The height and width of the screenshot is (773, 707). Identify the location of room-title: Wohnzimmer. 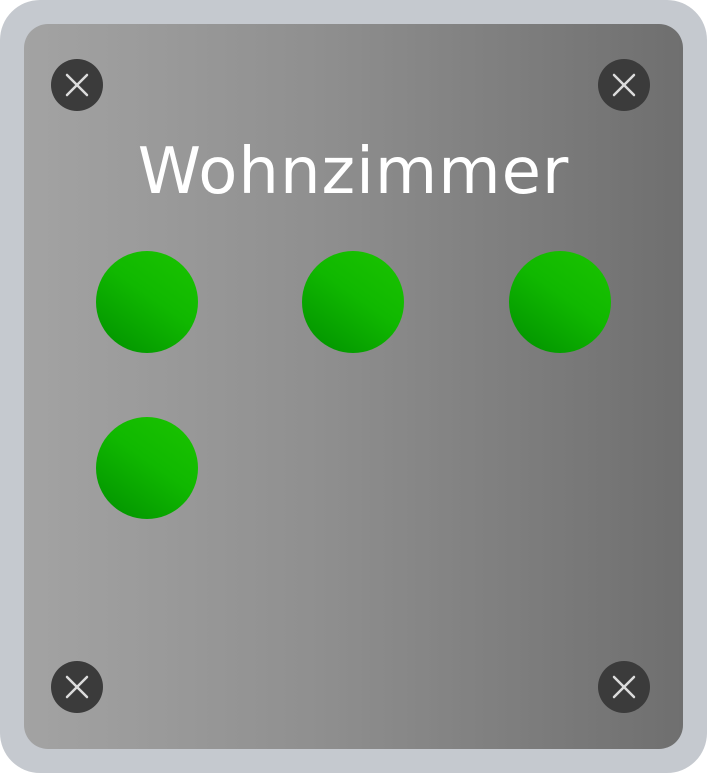
(353, 172).